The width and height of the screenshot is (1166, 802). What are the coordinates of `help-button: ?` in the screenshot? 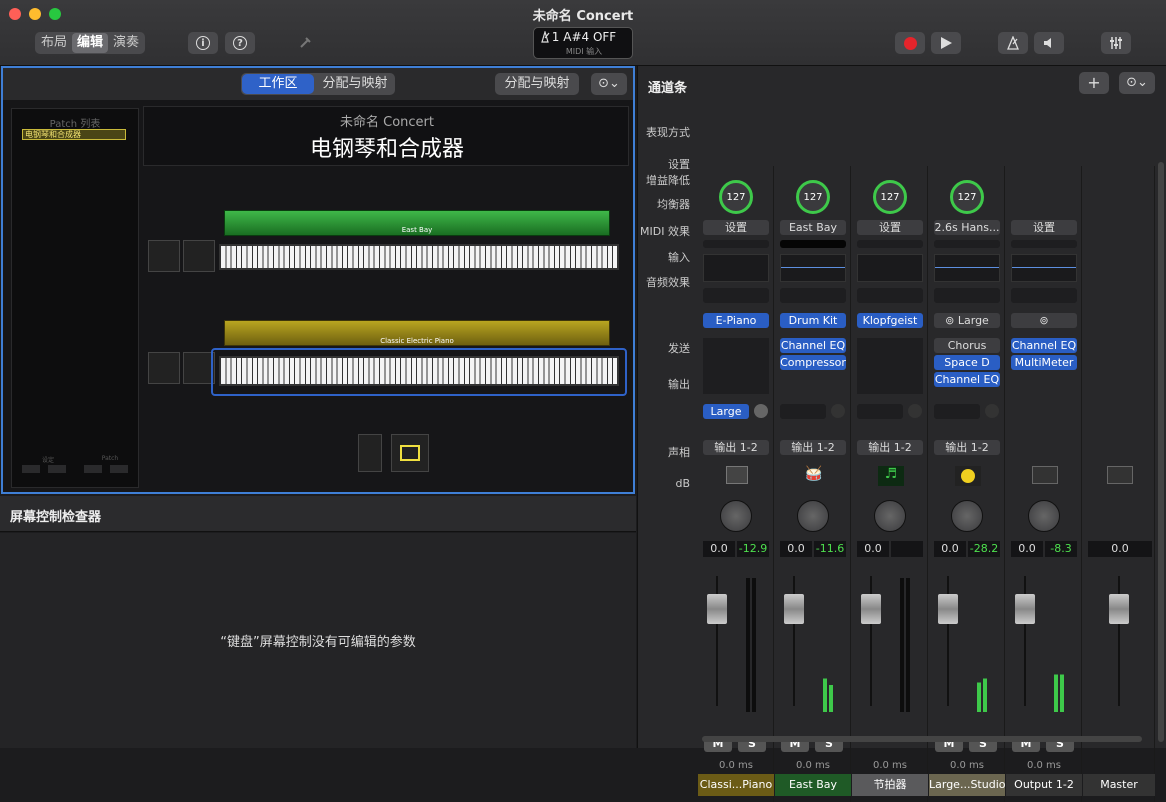 It's located at (240, 43).